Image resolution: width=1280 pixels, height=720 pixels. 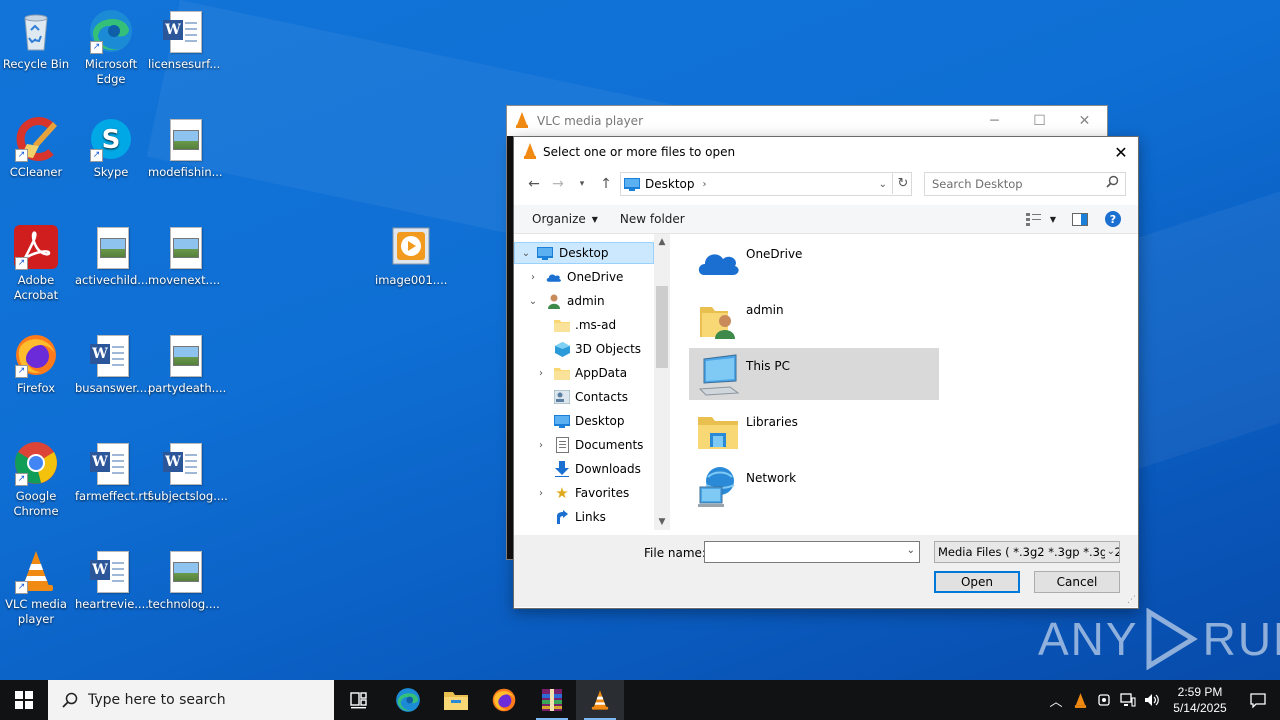 I want to click on desktop-icon-ccleaner: ↗ CCleaner, so click(x=36, y=148).